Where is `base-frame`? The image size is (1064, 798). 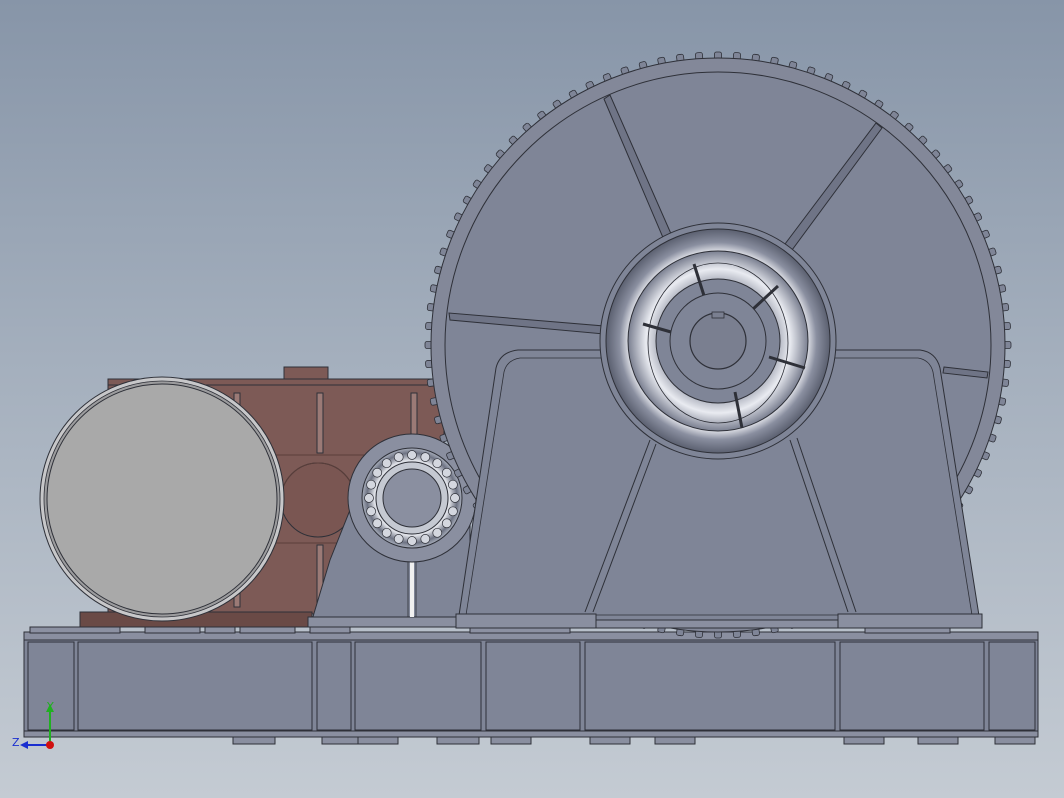
base-frame is located at coordinates (531, 685).